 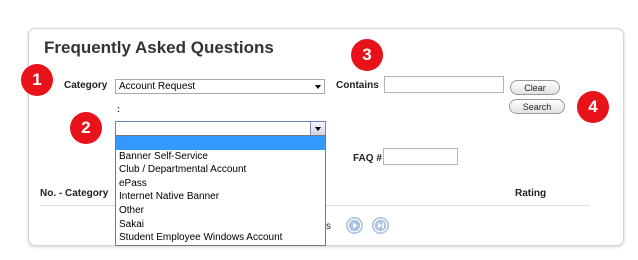 What do you see at coordinates (357, 85) in the screenshot?
I see `contains-label: Contains` at bounding box center [357, 85].